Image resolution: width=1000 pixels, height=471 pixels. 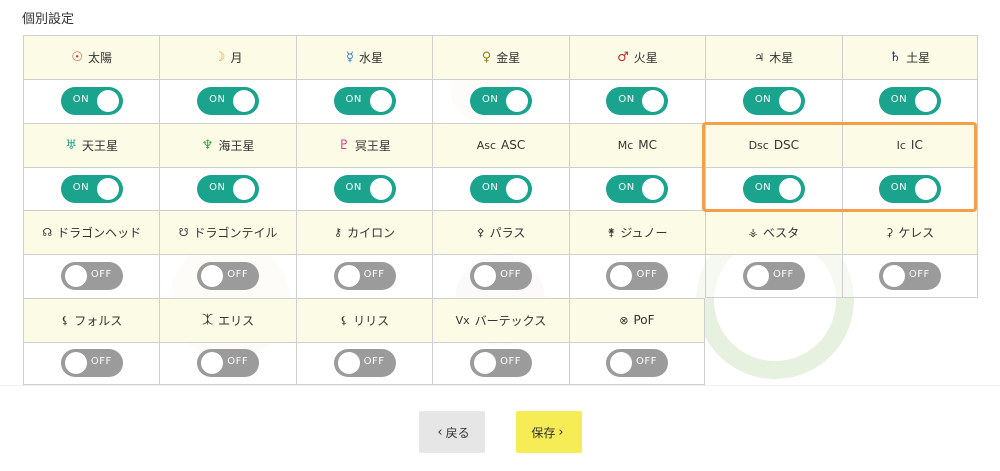 I want to click on body-cell: Asc ASC ON, so click(x=500, y=166).